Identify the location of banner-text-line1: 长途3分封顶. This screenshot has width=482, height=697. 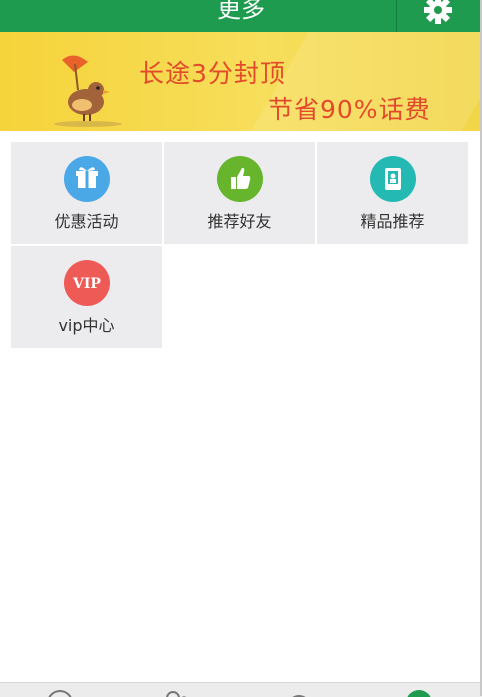
(212, 73).